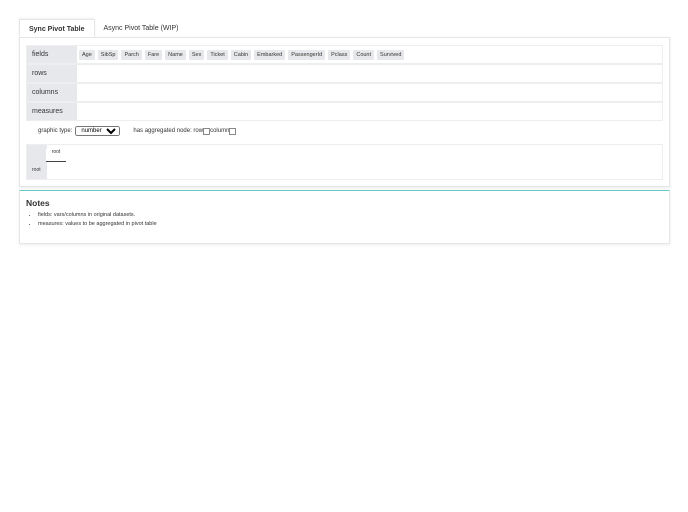 The image size is (688, 512). I want to click on graphic-type-select: number, so click(98, 131).